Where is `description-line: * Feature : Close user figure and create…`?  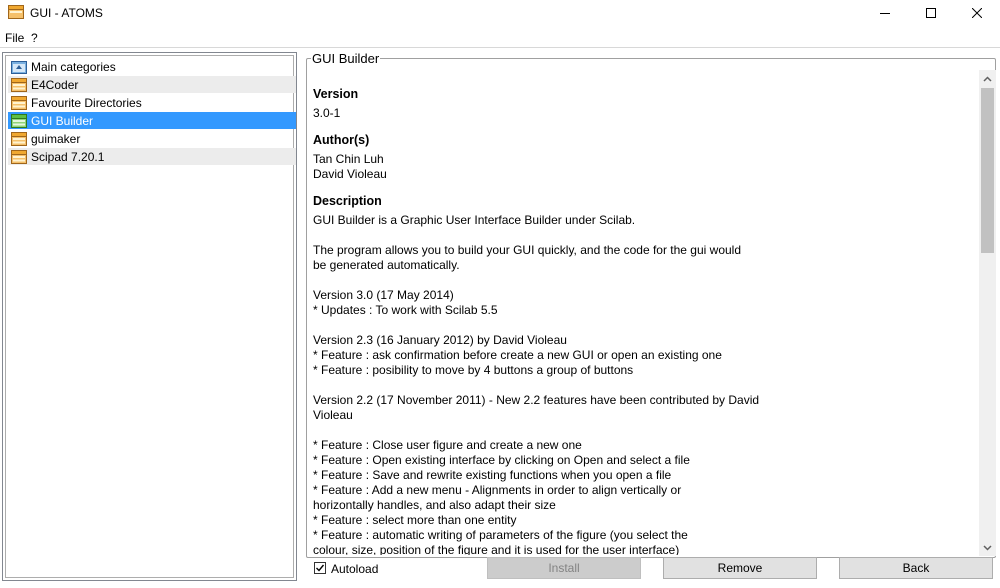
description-line: * Feature : Close user figure and create… is located at coordinates (447, 445).